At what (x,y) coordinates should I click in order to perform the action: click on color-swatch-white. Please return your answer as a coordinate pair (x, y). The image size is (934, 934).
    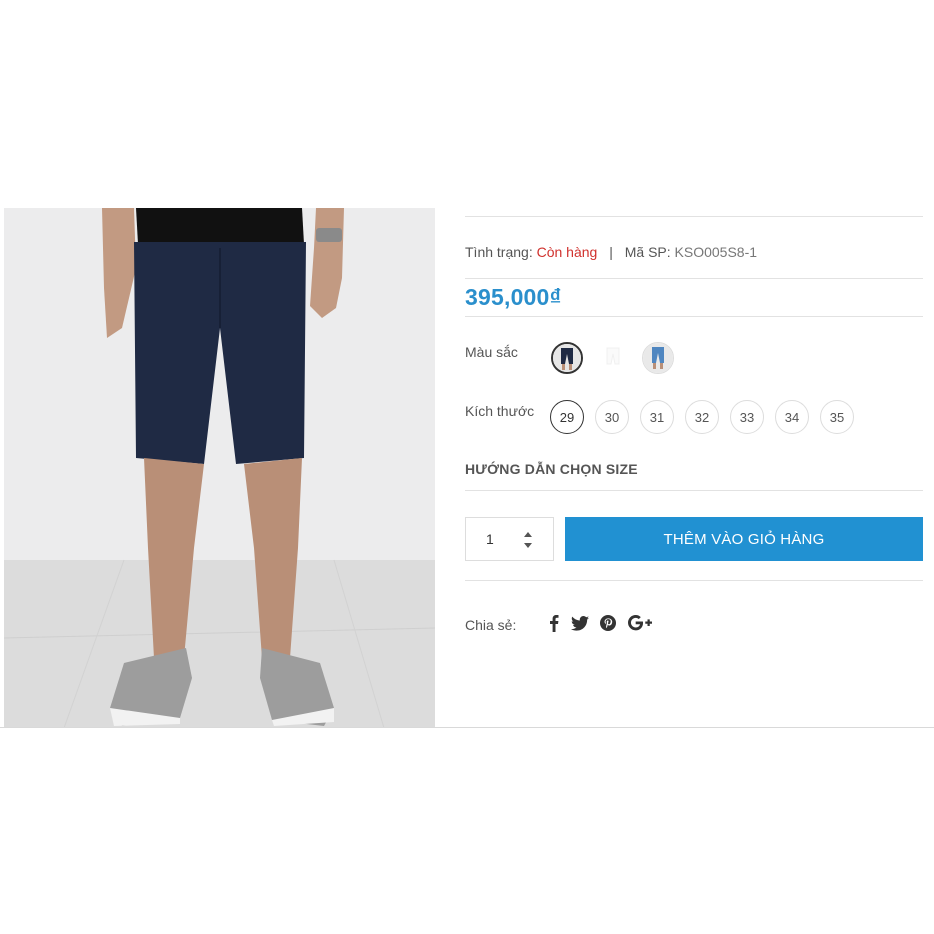
    Looking at the image, I should click on (613, 358).